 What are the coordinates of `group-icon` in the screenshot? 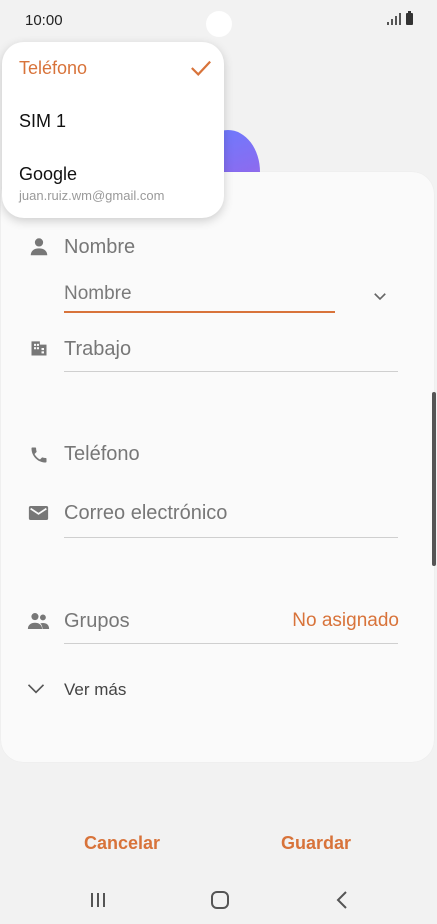 It's located at (38, 621).